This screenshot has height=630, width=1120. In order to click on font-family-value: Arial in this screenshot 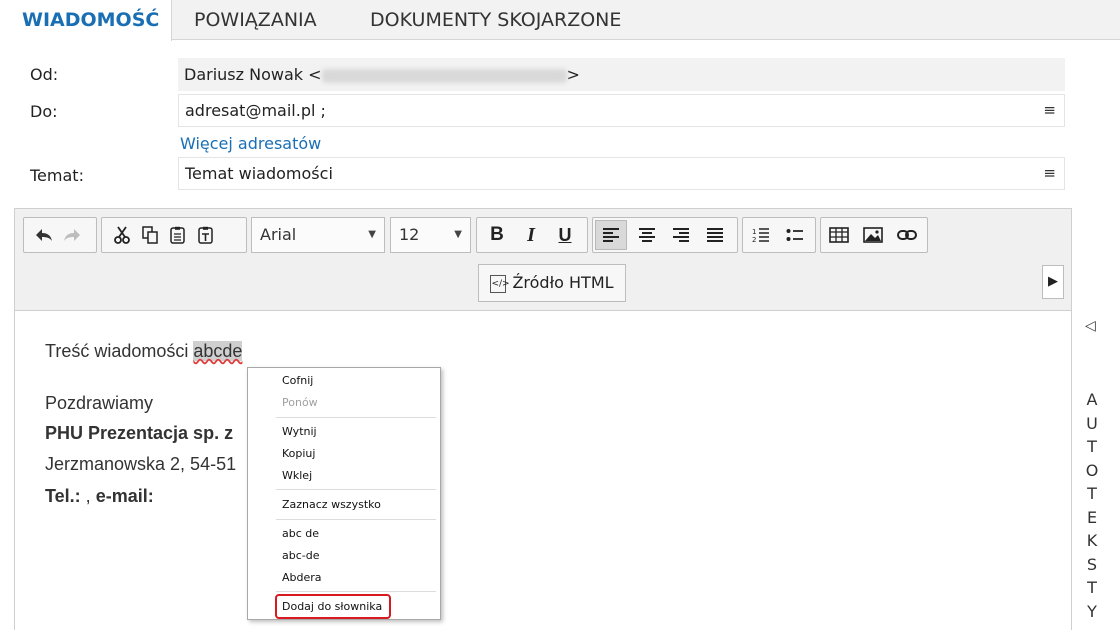, I will do `click(278, 234)`.